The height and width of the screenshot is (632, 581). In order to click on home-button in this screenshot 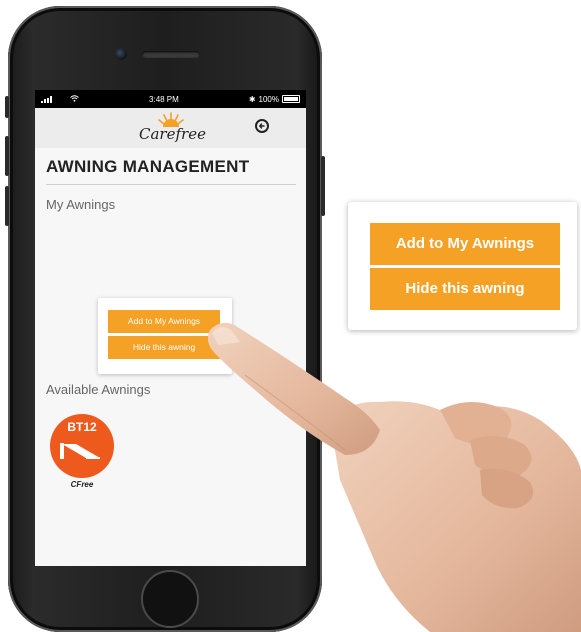, I will do `click(170, 599)`.